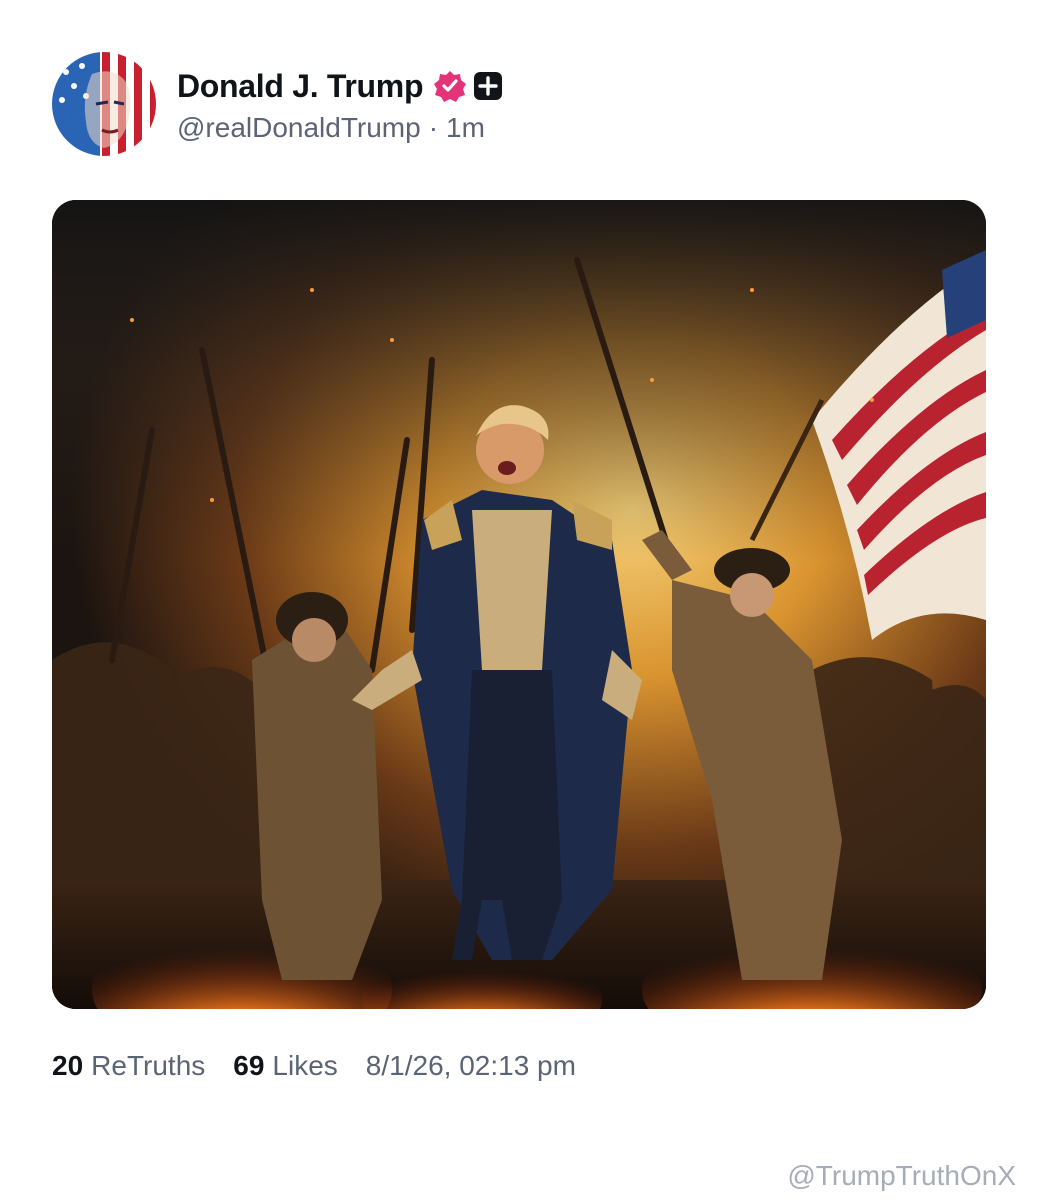  I want to click on plus-badge-icon, so click(488, 86).